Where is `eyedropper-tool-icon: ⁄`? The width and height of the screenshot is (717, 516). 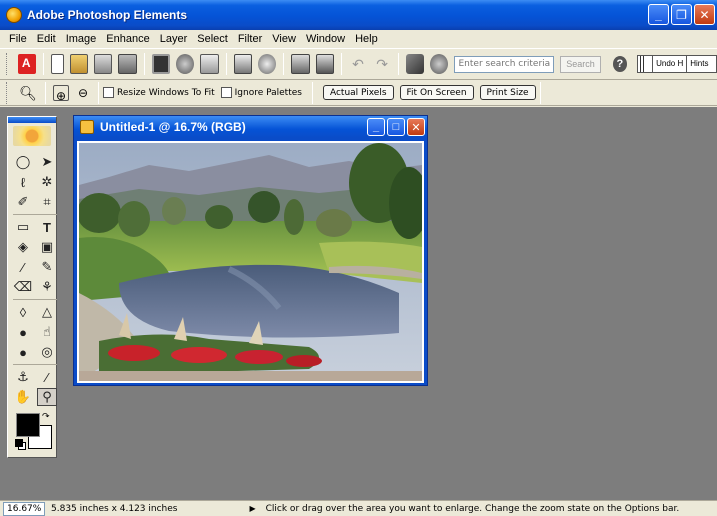
eyedropper-tool-icon: ⁄ is located at coordinates (47, 377).